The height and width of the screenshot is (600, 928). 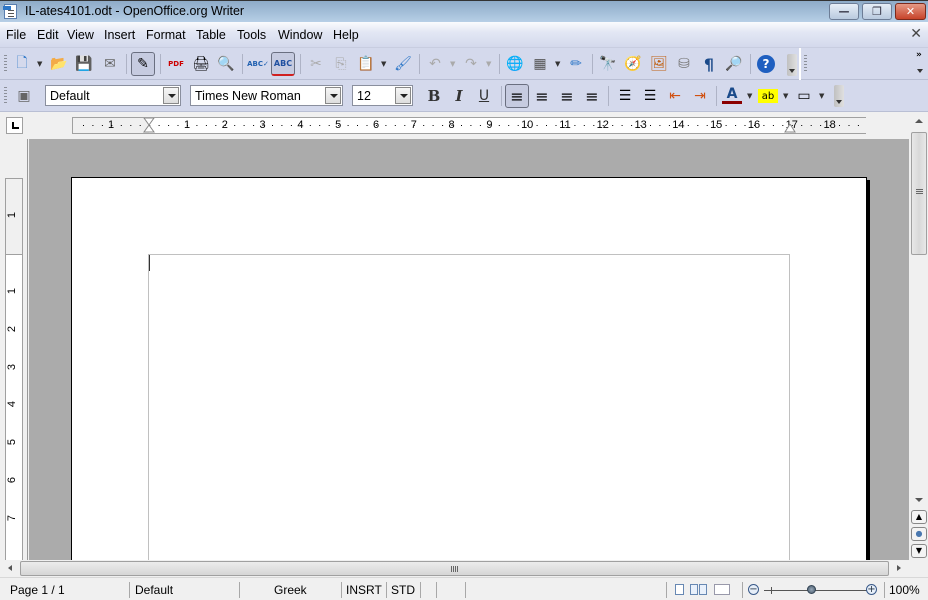 What do you see at coordinates (16, 35) in the screenshot?
I see `menu-file: File` at bounding box center [16, 35].